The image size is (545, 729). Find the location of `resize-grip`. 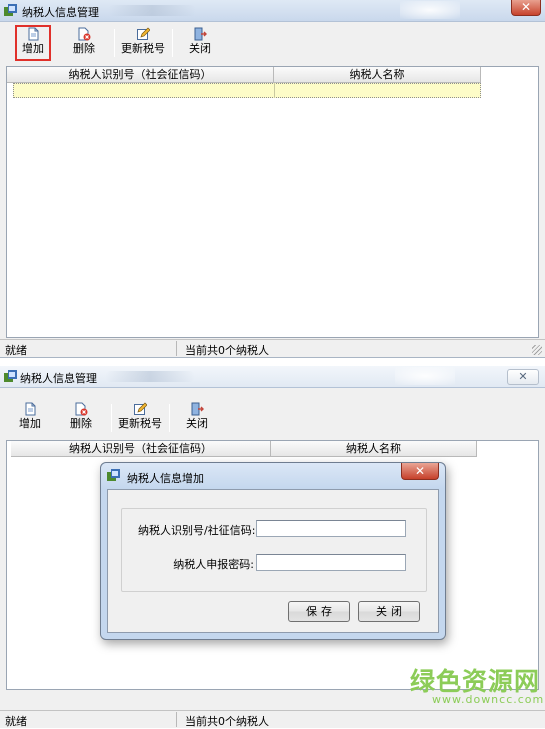

resize-grip is located at coordinates (537, 350).